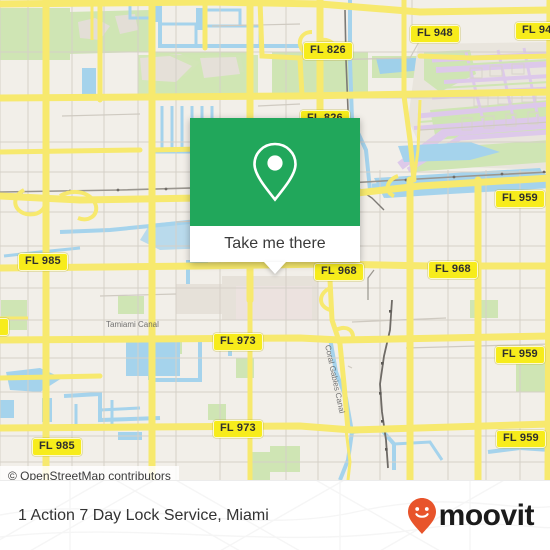 The width and height of the screenshot is (550, 550). Describe the element at coordinates (486, 515) in the screenshot. I see `moovit-wordmark: moovit` at that location.